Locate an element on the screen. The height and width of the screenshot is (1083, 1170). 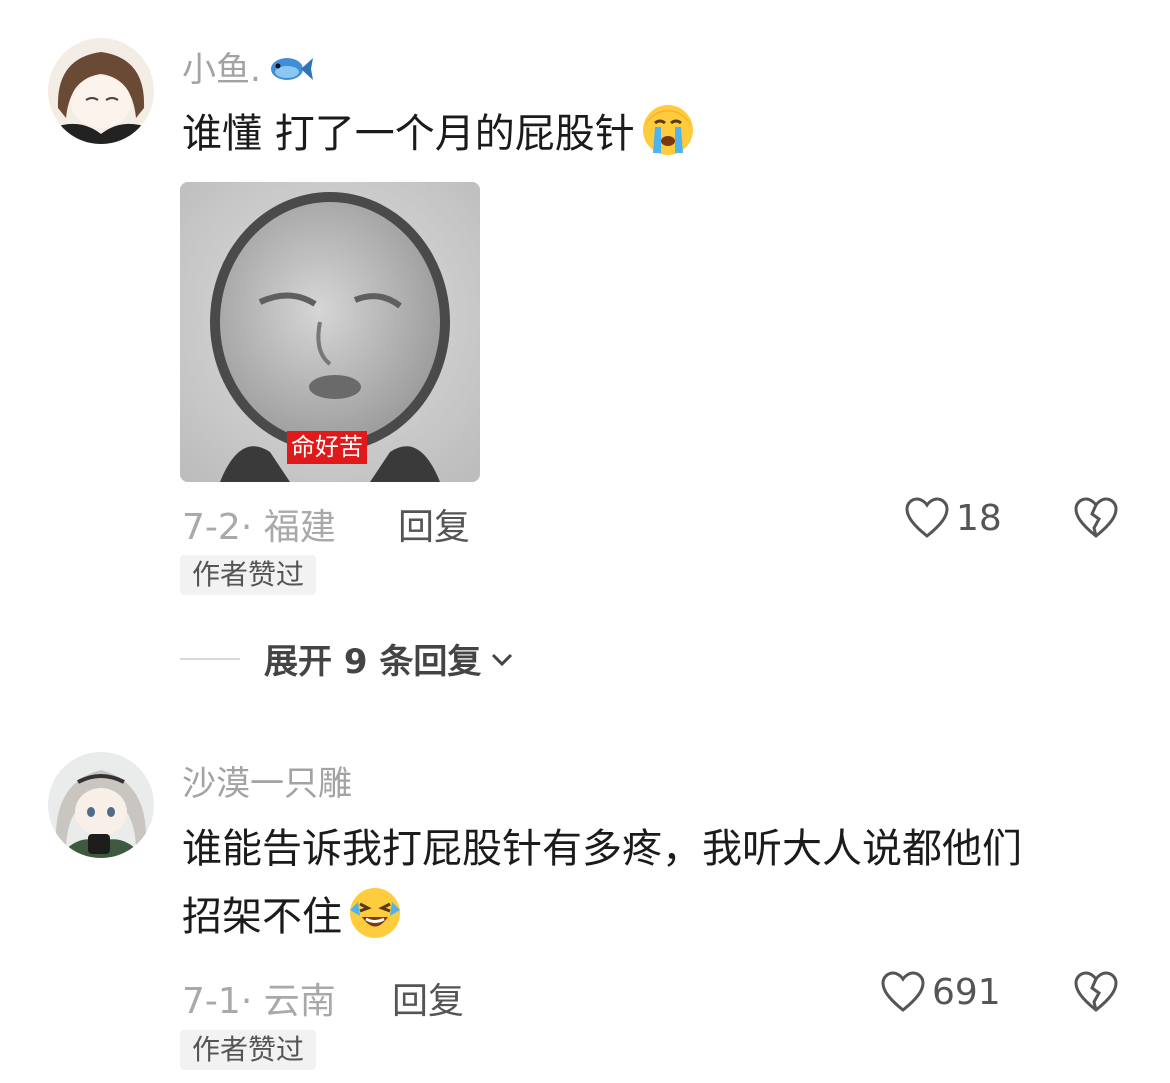
username: 沙漠一只雕 is located at coordinates (267, 780).